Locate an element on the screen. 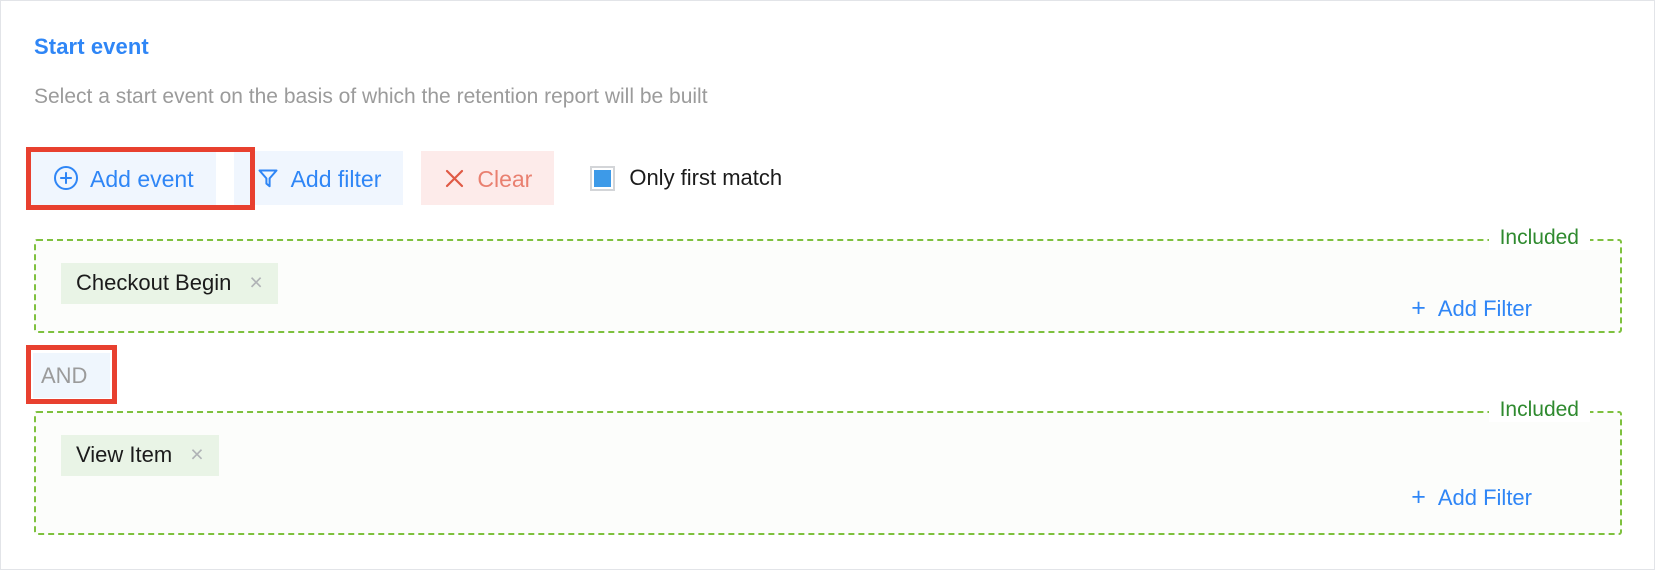 The height and width of the screenshot is (570, 1655). group-legend-included-2: Included is located at coordinates (1539, 410).